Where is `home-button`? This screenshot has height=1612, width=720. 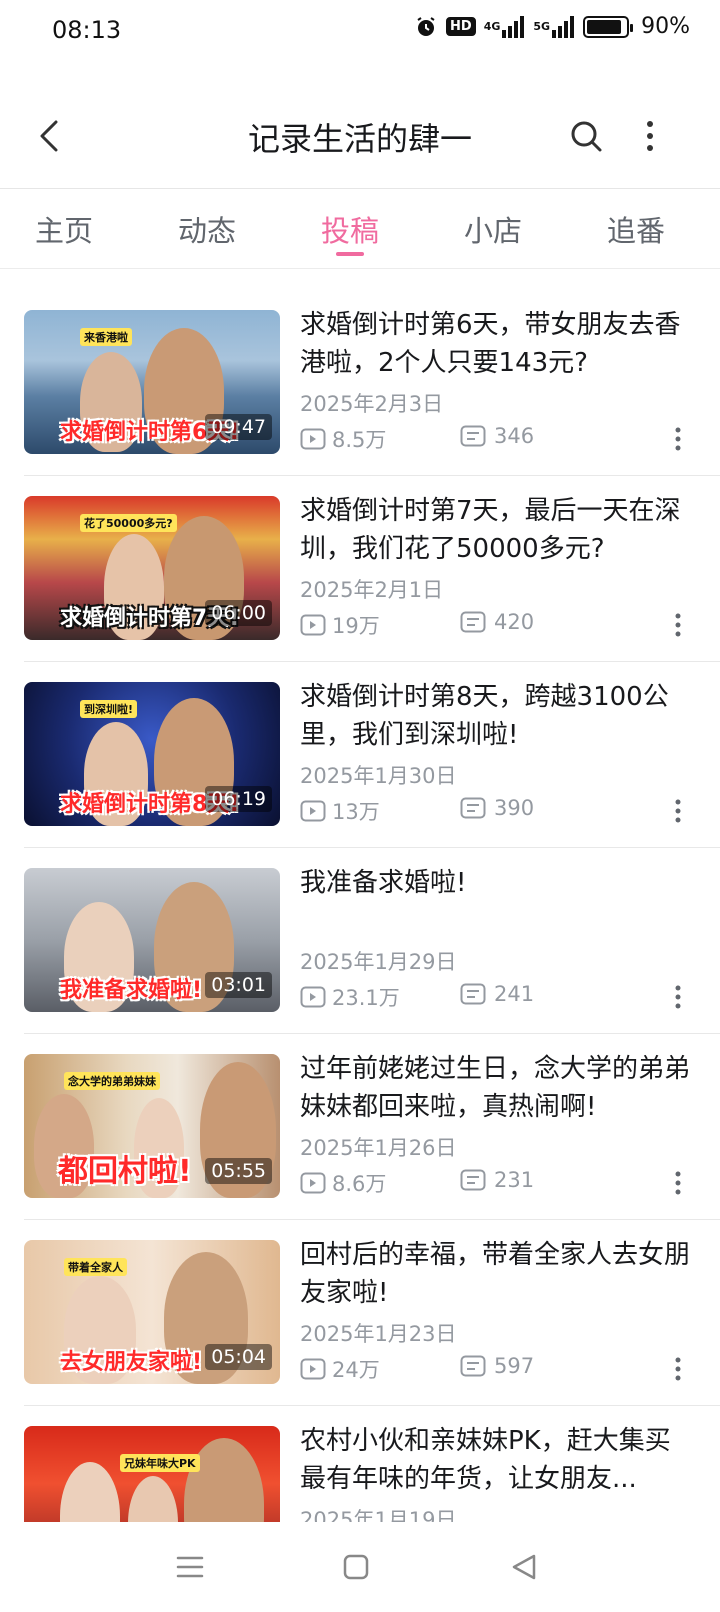
home-button is located at coordinates (356, 1567).